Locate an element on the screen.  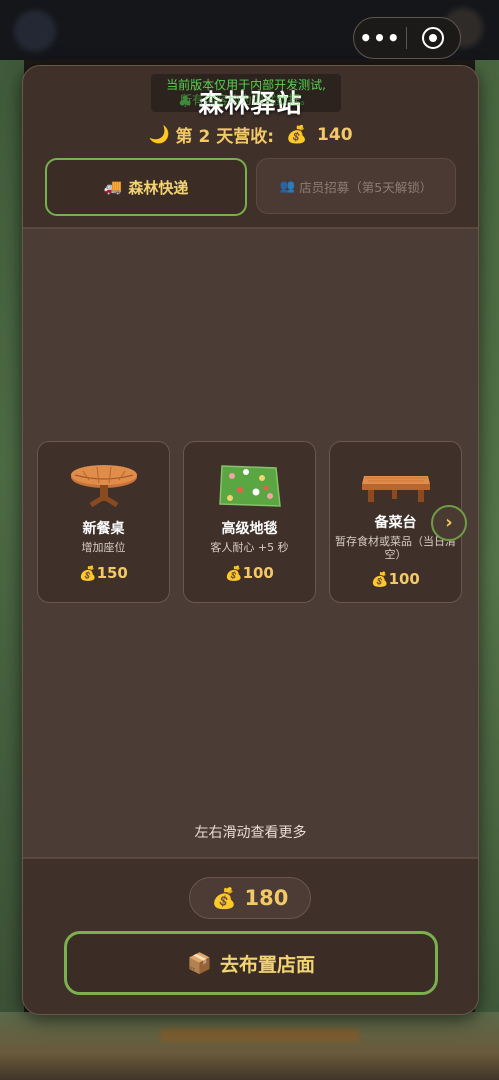
tab-forest-express: 🚚 森林快递 is located at coordinates (146, 187).